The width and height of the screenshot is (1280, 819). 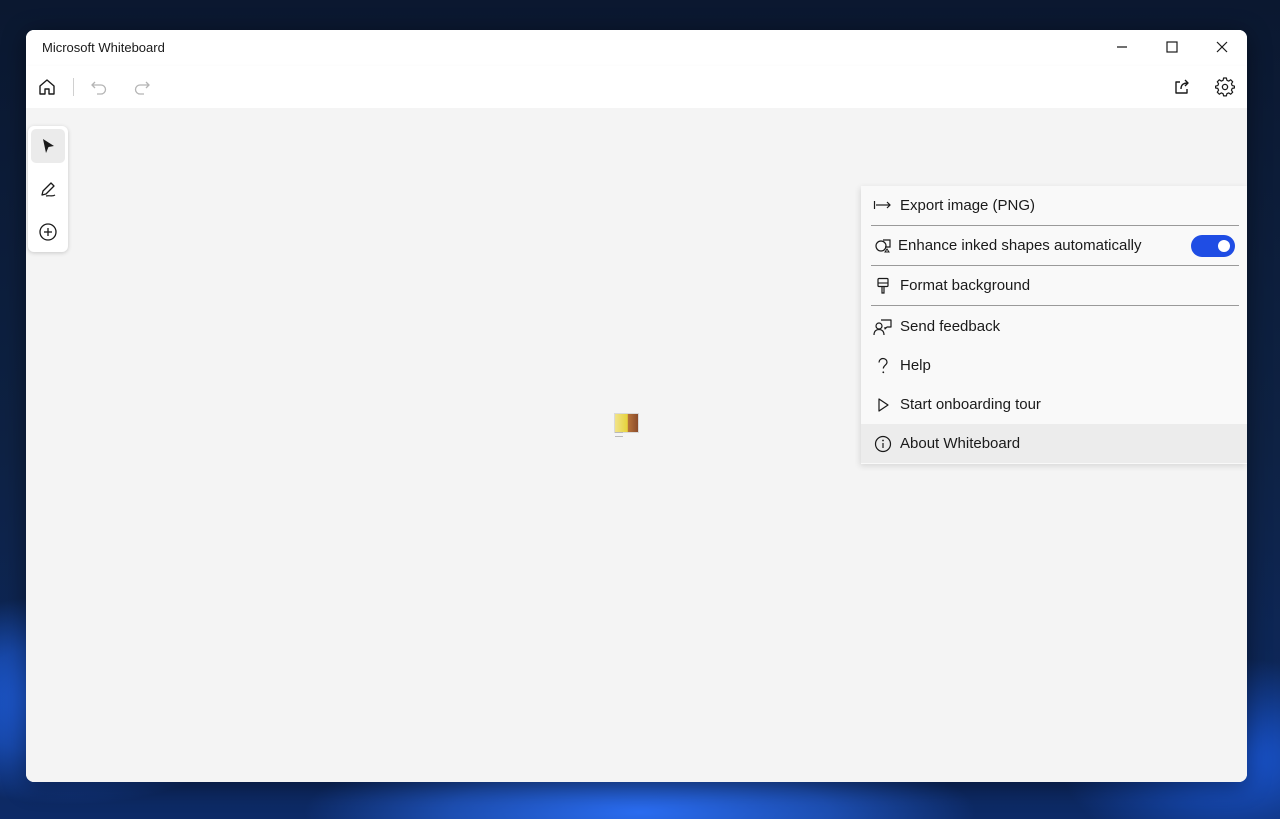 I want to click on share-button, so click(x=1182, y=87).